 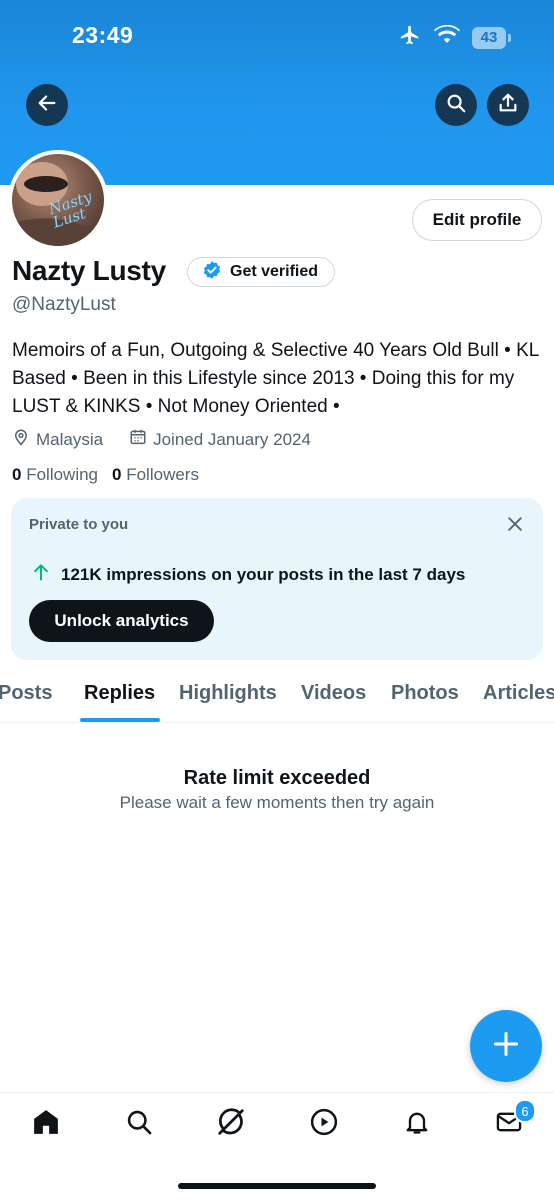 I want to click on battery-indicator: 43, so click(x=491, y=37).